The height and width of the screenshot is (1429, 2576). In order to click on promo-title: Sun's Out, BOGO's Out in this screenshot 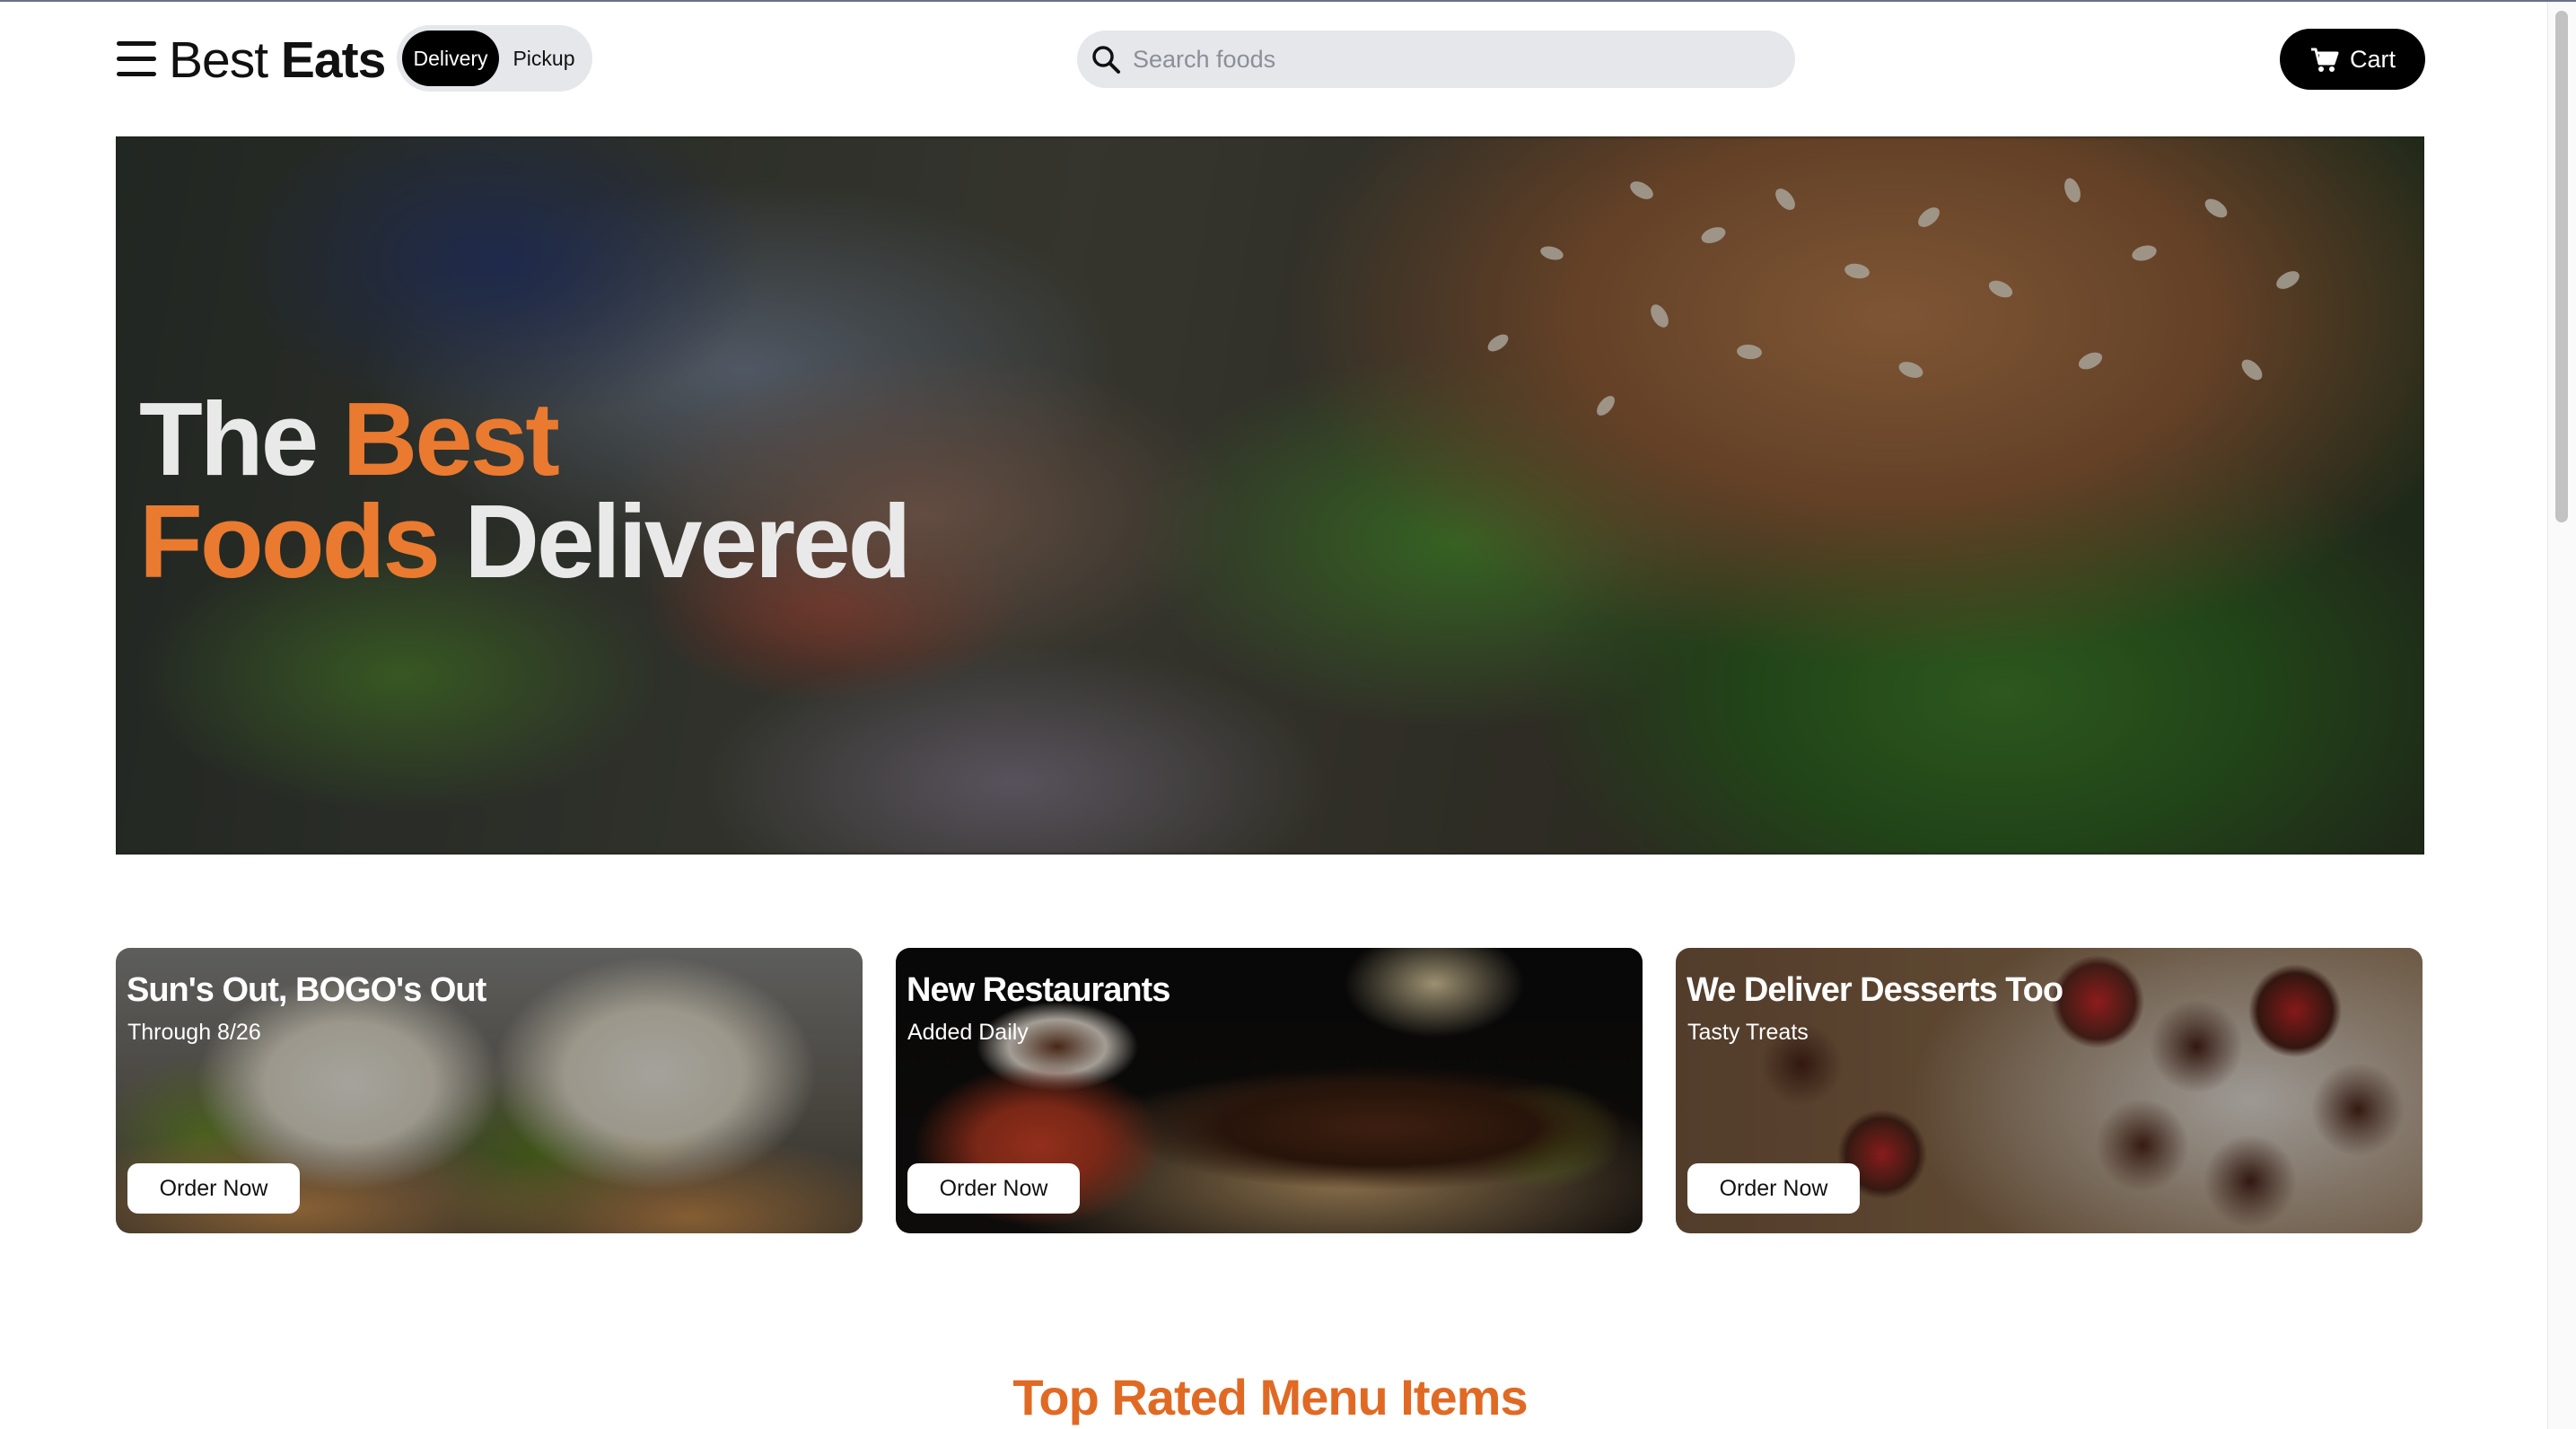, I will do `click(306, 990)`.